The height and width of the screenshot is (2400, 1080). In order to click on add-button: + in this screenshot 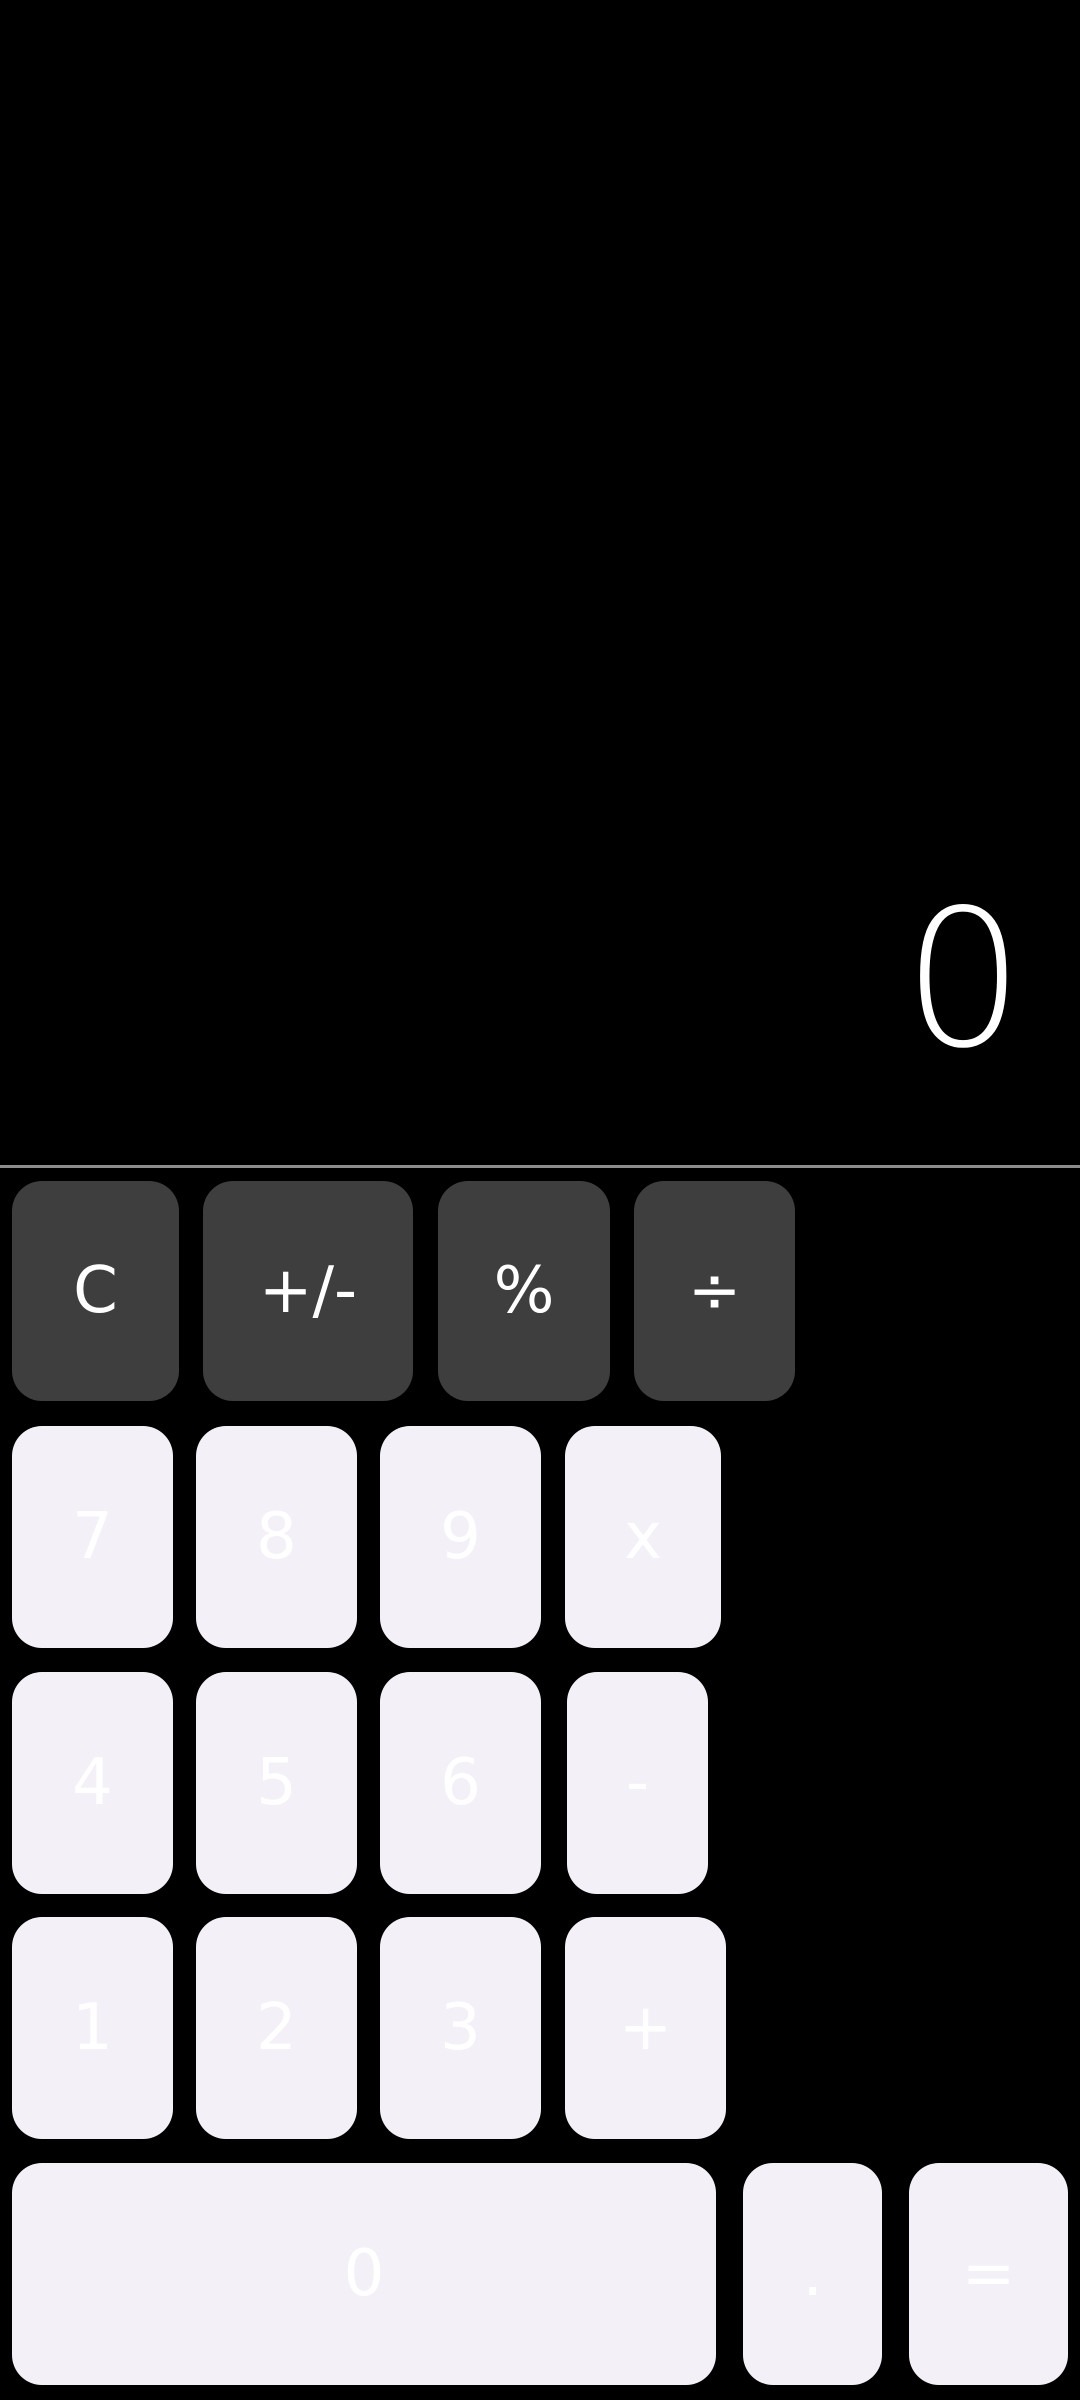, I will do `click(645, 2028)`.